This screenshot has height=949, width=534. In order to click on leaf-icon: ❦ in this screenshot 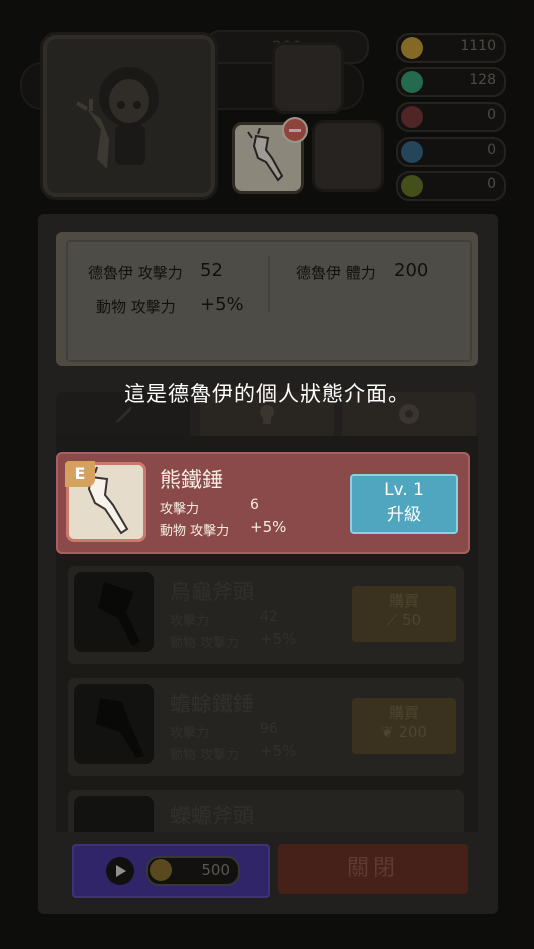, I will do `click(390, 732)`.